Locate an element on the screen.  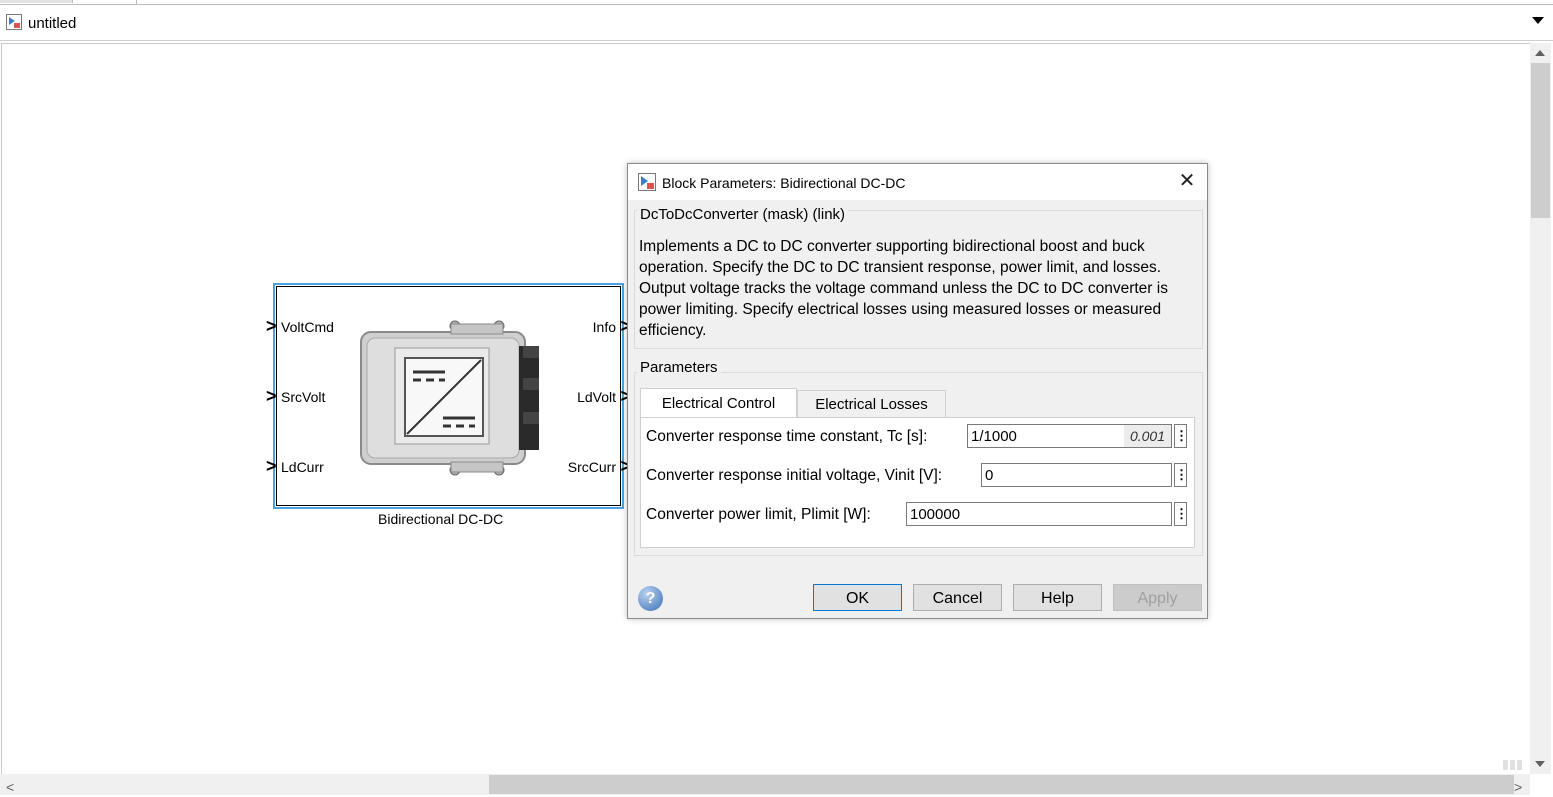
dialog-title: Block Parameters: Bidirectional DC-DC is located at coordinates (784, 183).